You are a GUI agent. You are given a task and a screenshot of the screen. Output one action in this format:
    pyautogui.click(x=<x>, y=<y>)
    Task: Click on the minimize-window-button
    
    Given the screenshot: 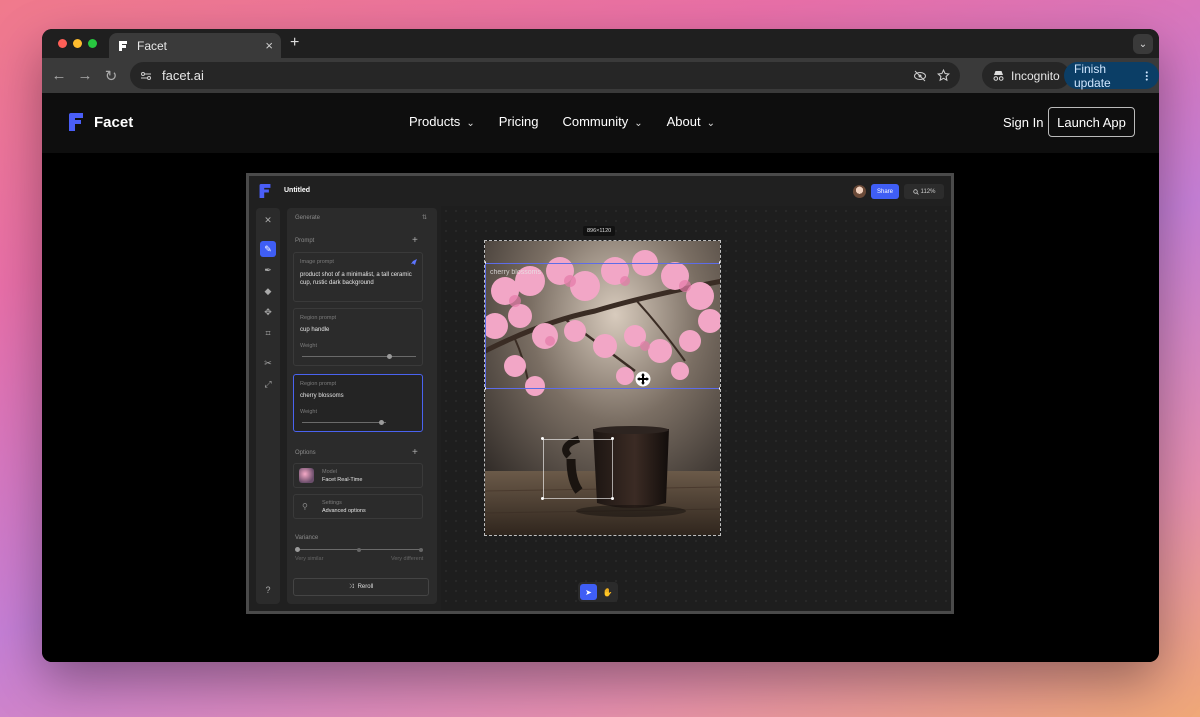 What is the action you would take?
    pyautogui.click(x=77, y=43)
    